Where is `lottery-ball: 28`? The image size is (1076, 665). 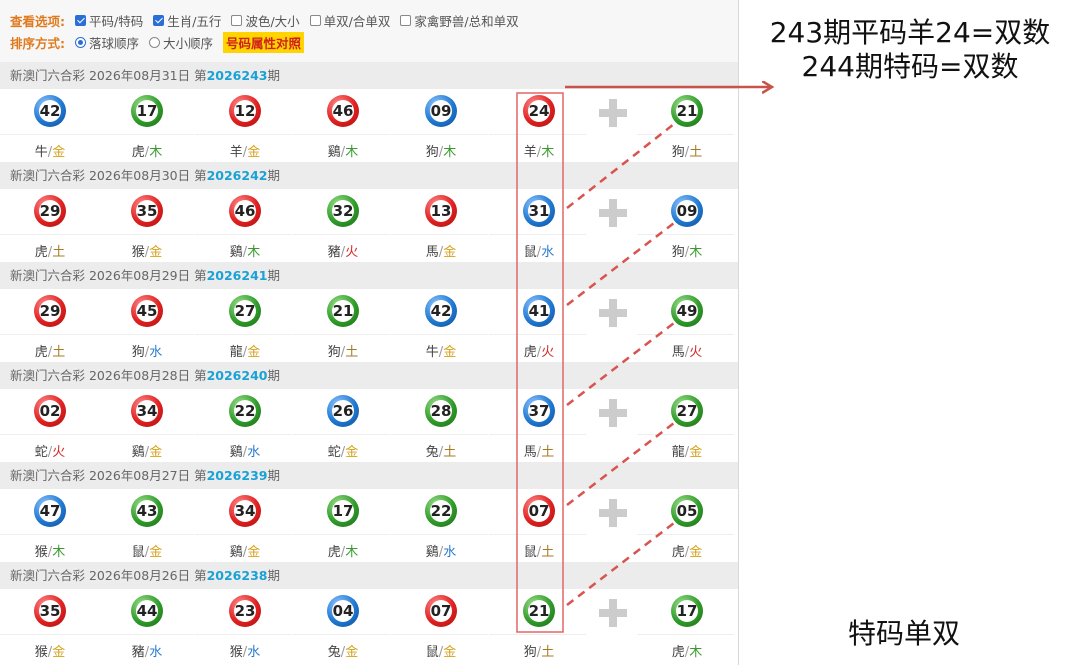 lottery-ball: 28 is located at coordinates (441, 411).